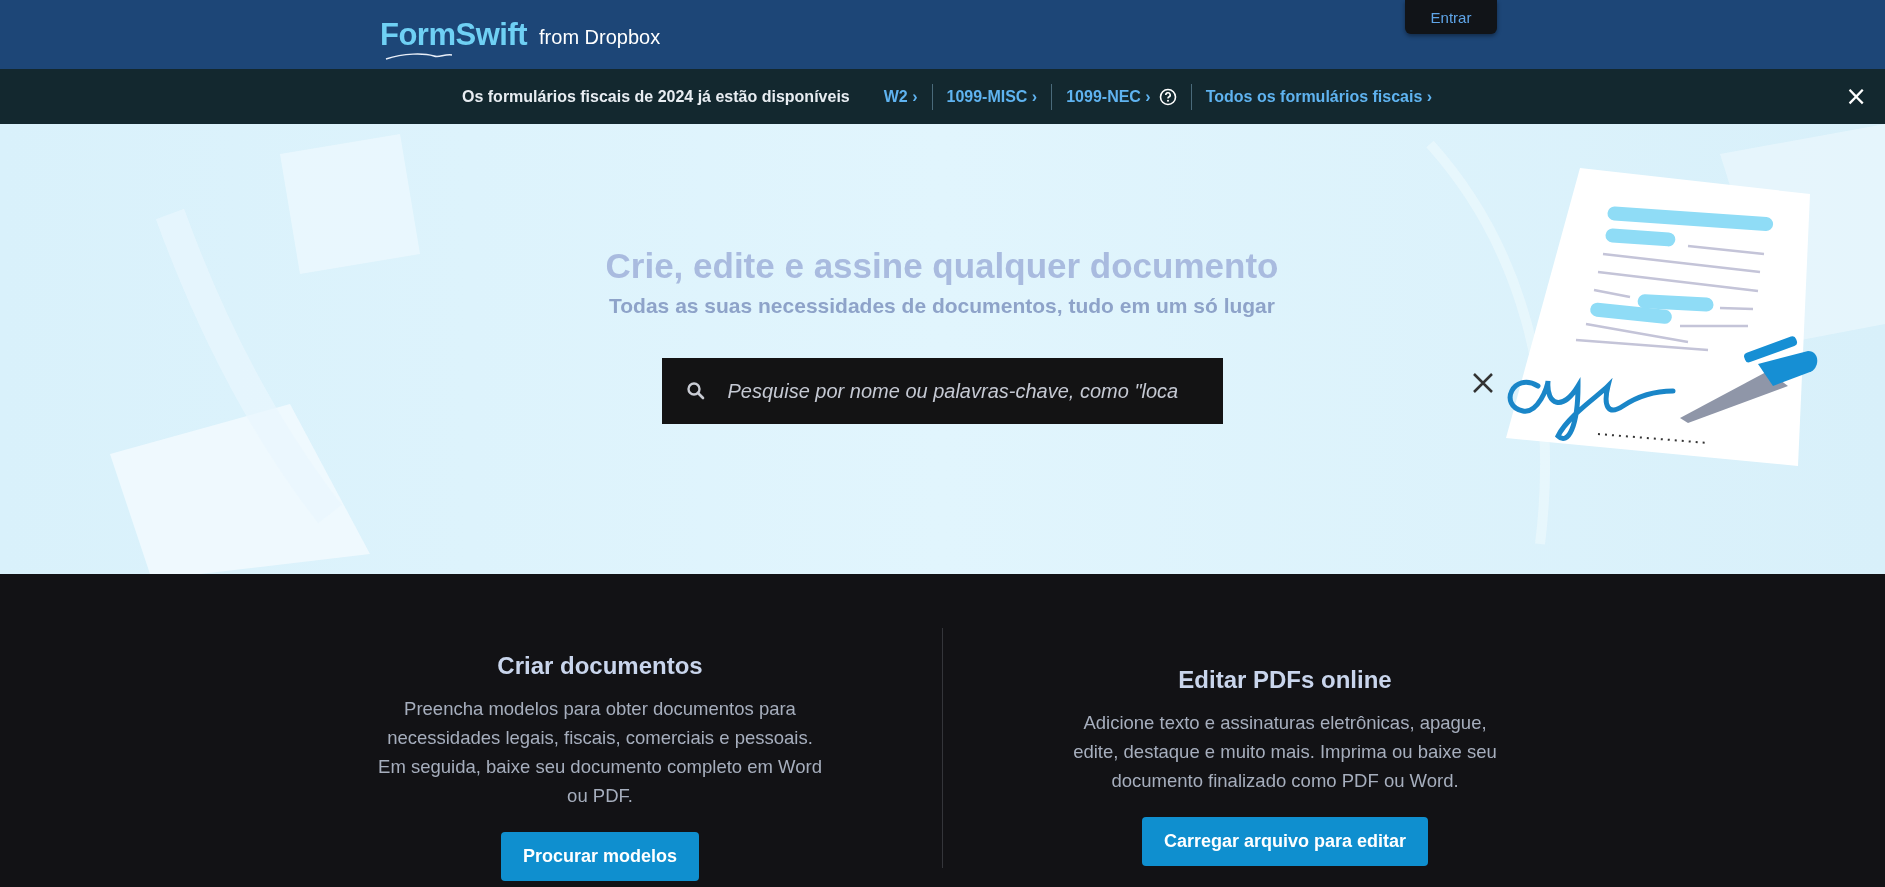  I want to click on login-button: Entrar, so click(1451, 17).